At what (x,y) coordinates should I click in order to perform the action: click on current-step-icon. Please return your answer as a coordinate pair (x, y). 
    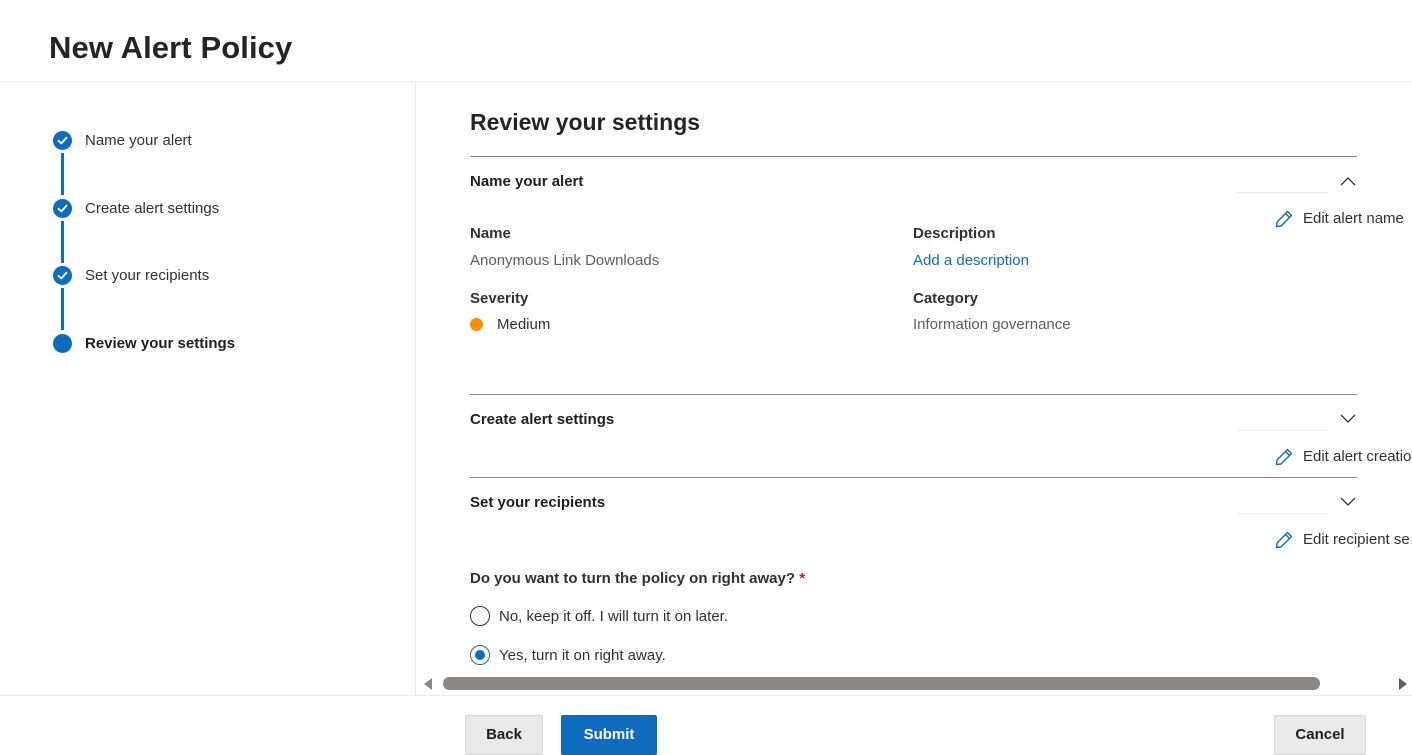
    Looking at the image, I should click on (62, 343).